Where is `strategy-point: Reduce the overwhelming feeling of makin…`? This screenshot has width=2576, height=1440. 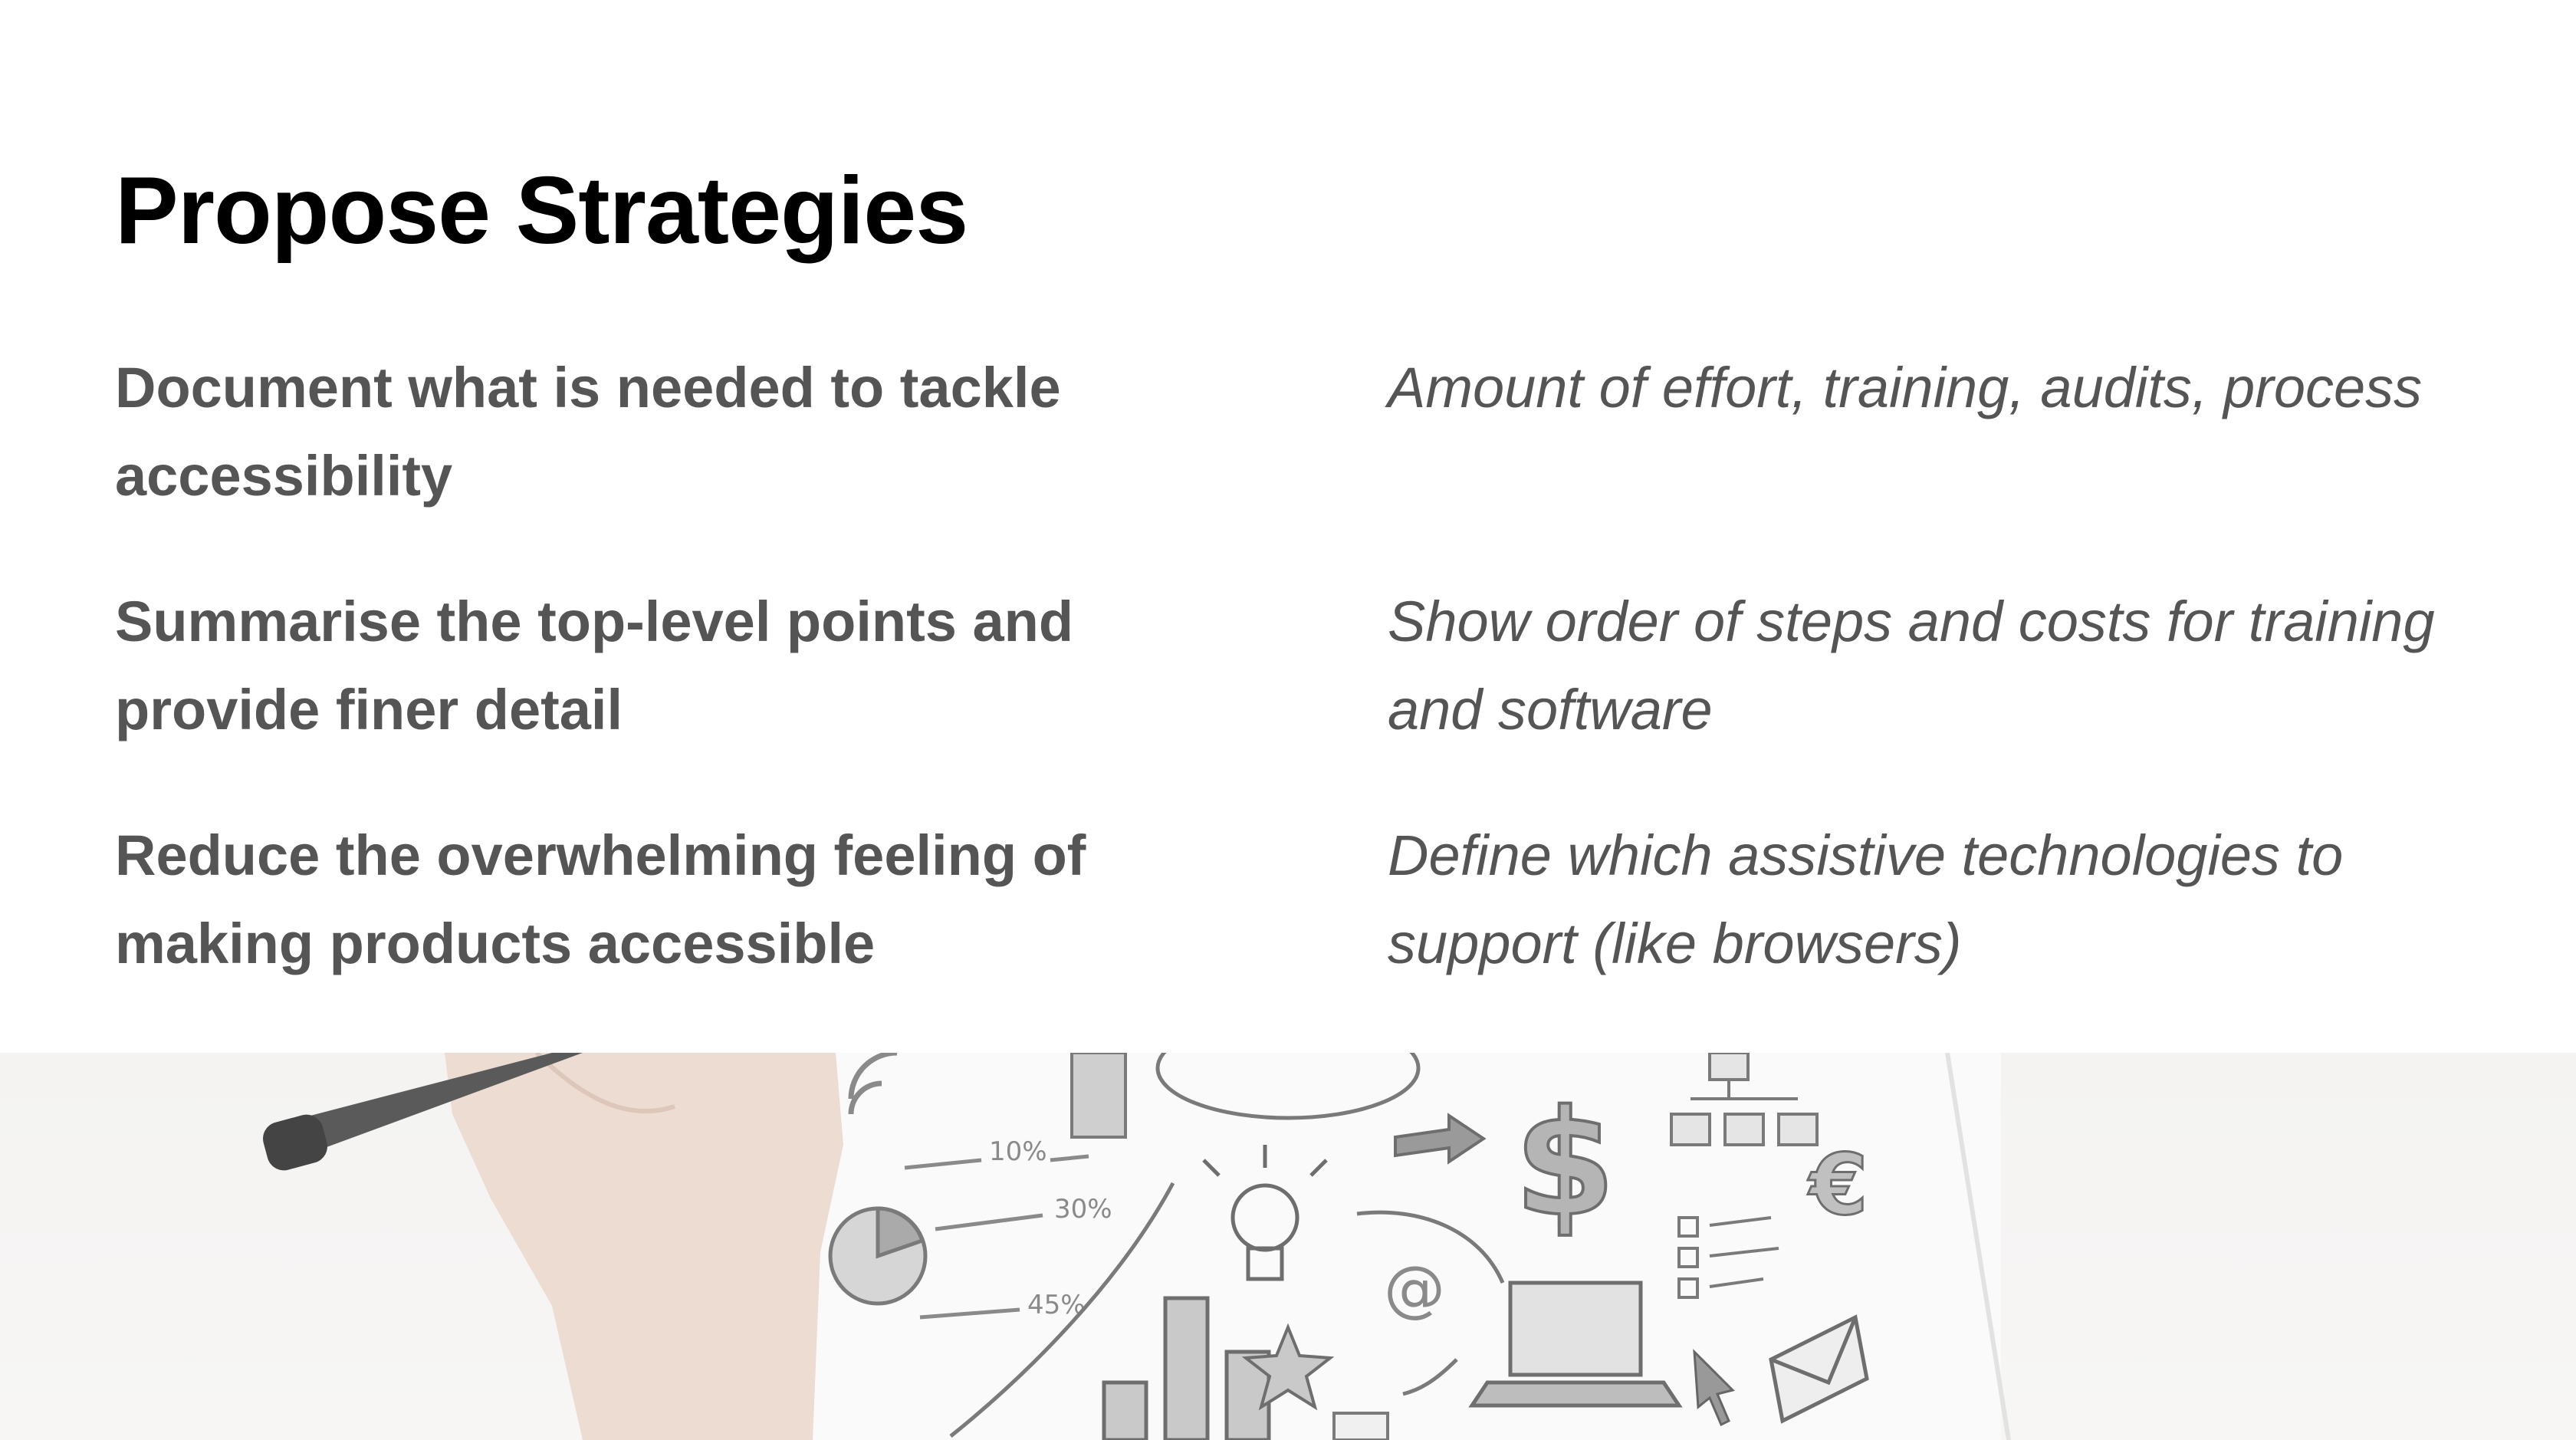 strategy-point: Reduce the overwhelming feeling of makin… is located at coordinates (600, 899).